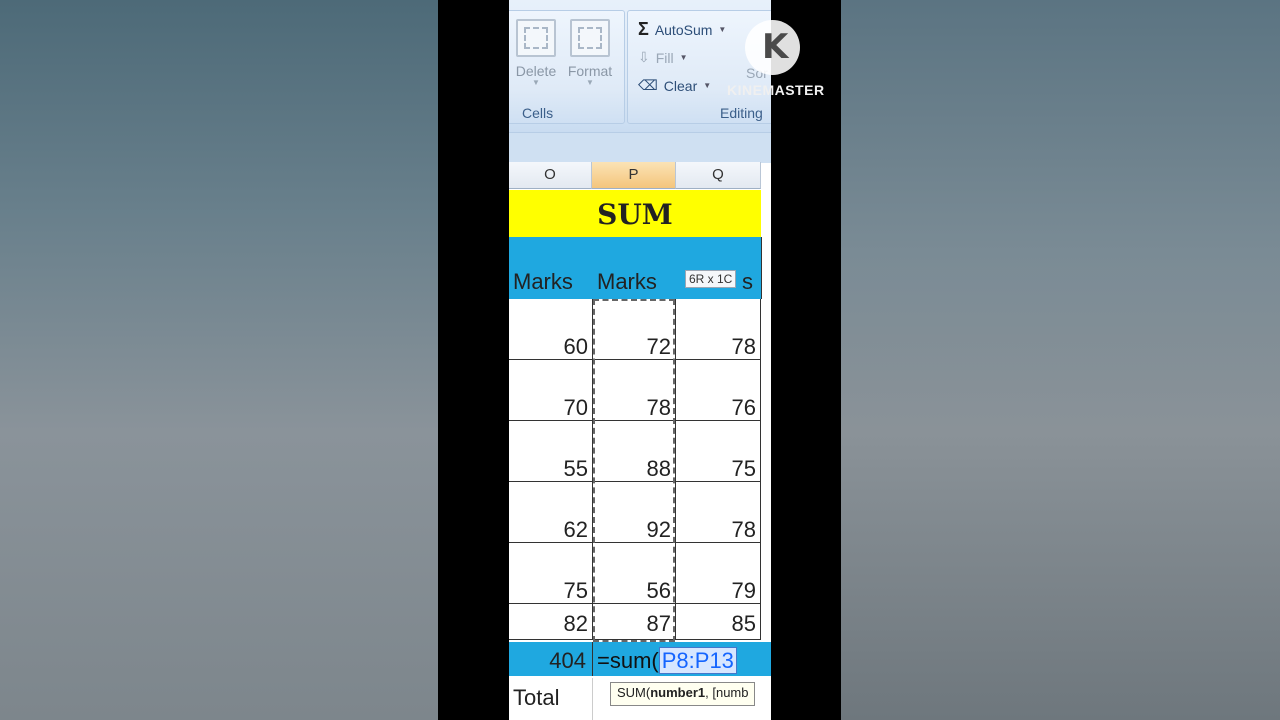  Describe the element at coordinates (536, 71) in the screenshot. I see `delete-label: Delete` at that location.